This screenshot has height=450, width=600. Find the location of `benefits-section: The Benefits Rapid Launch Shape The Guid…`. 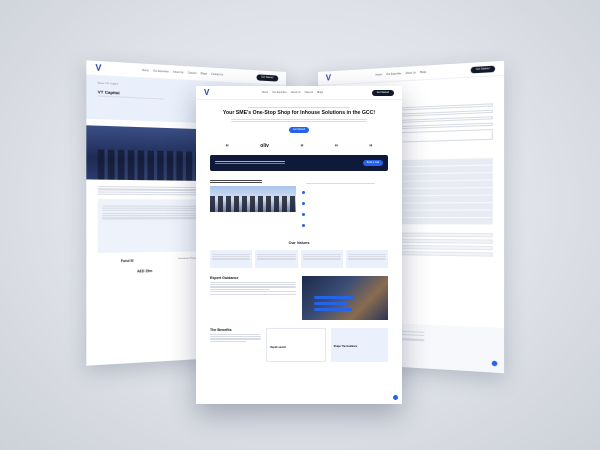

benefits-section: The Benefits Rapid Launch Shape The Guid… is located at coordinates (299, 345).